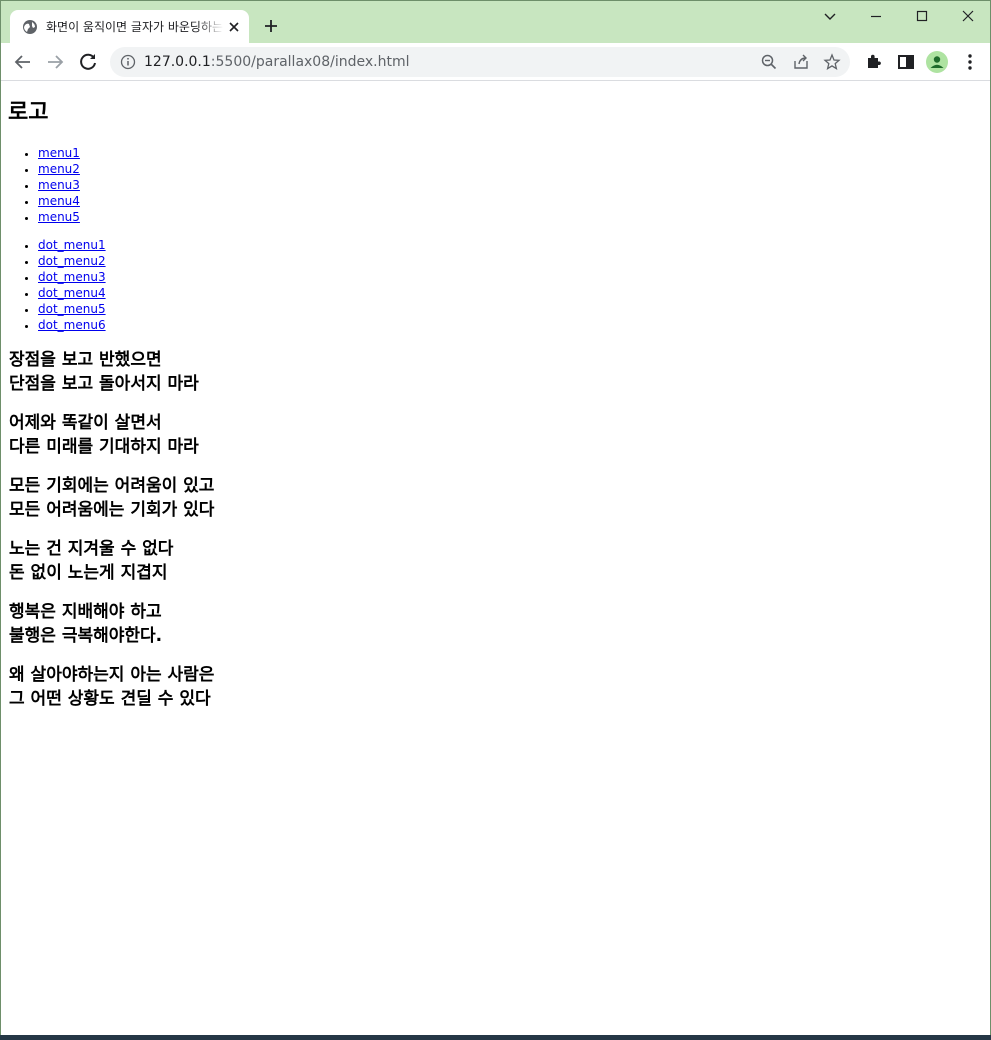 This screenshot has height=1040, width=991. Describe the element at coordinates (876, 16) in the screenshot. I see `minimize-icon` at that location.